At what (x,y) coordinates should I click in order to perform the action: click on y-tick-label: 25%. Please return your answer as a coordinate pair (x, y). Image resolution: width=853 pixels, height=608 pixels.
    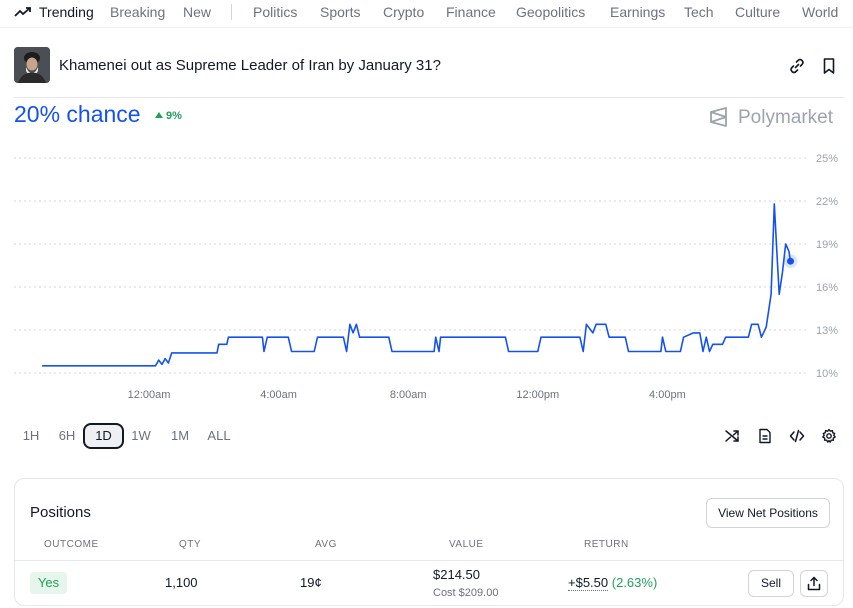
    Looking at the image, I should click on (827, 159).